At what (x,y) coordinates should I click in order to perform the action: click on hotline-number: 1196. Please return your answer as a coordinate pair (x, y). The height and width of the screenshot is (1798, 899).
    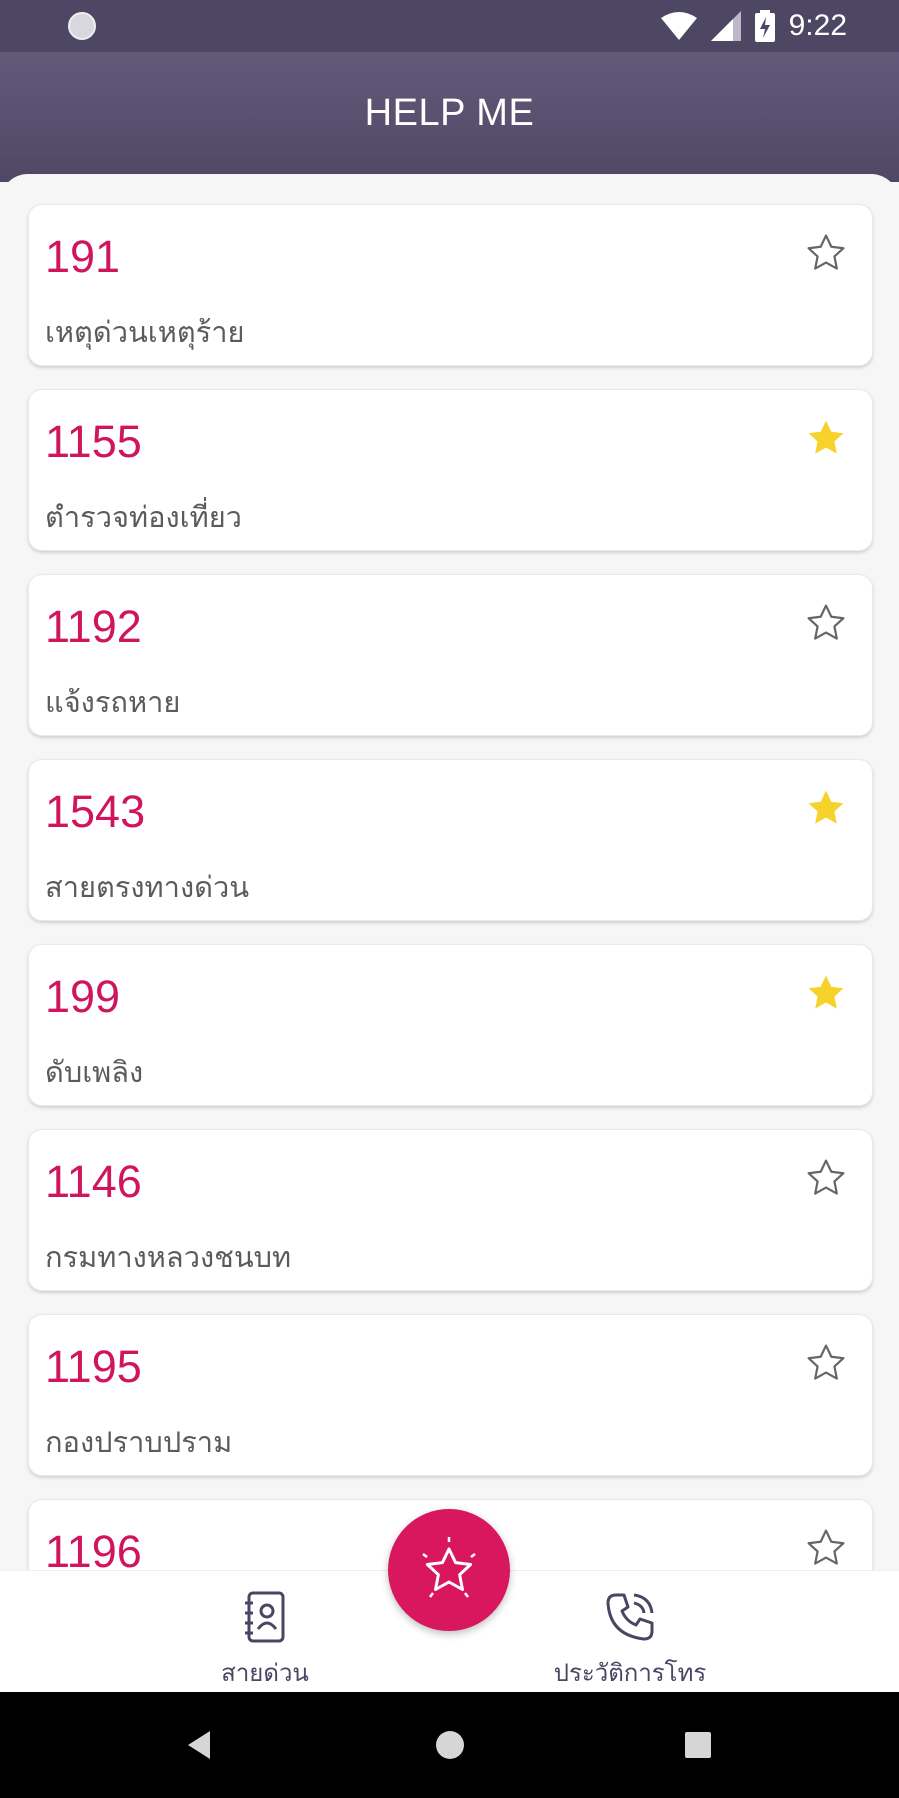
    Looking at the image, I should click on (93, 1548).